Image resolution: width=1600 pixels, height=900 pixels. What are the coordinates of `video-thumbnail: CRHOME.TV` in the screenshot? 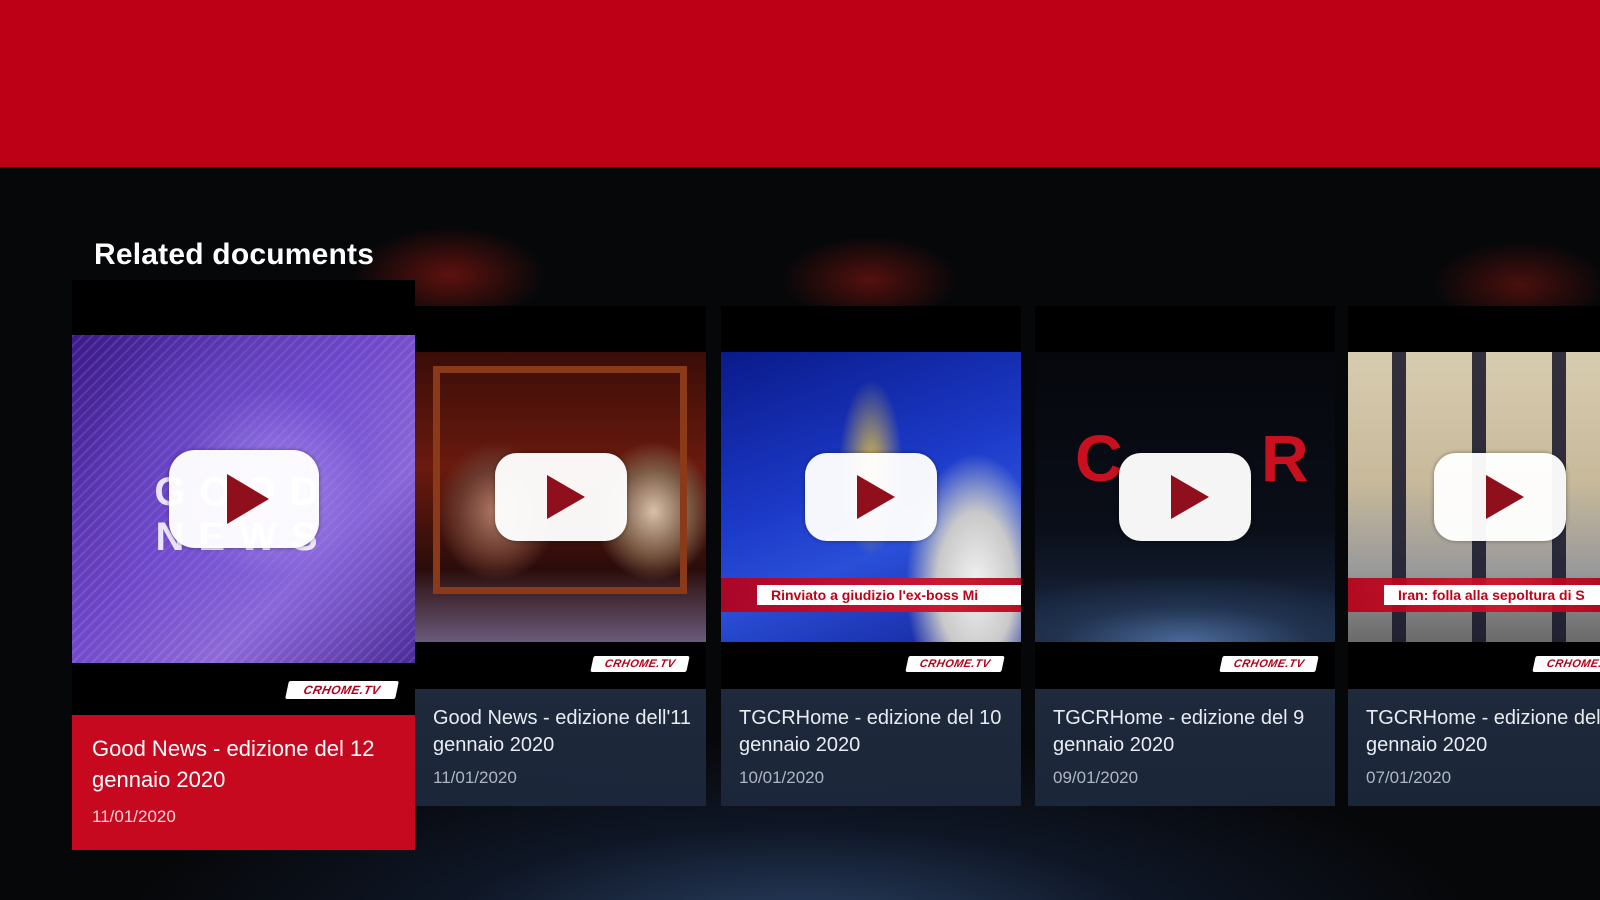 It's located at (560, 497).